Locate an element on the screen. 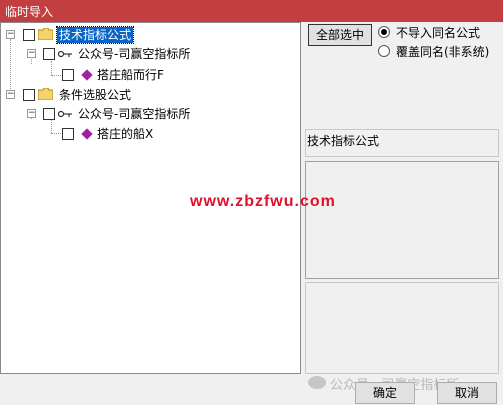 This screenshot has width=503, height=405. overwrite-label: 覆盖同名(非系统) is located at coordinates (443, 52).